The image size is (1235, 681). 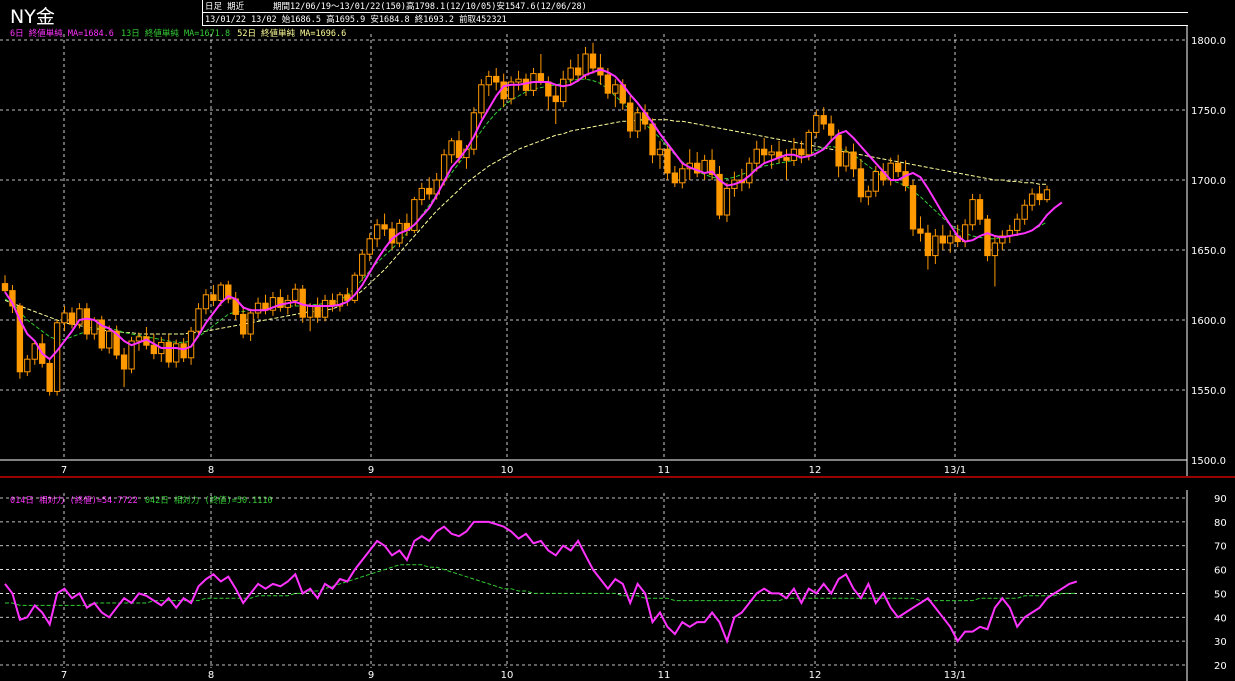 I want to click on price-xtick-label: 8, so click(x=211, y=470).